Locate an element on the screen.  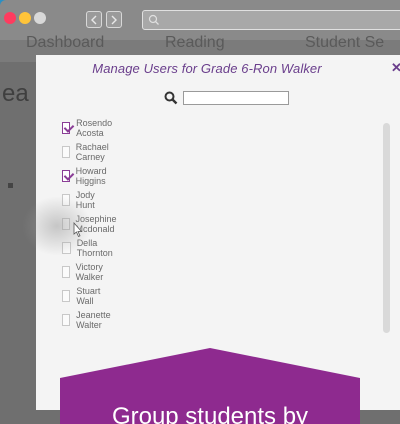
close-icon: ✕ is located at coordinates (395, 68).